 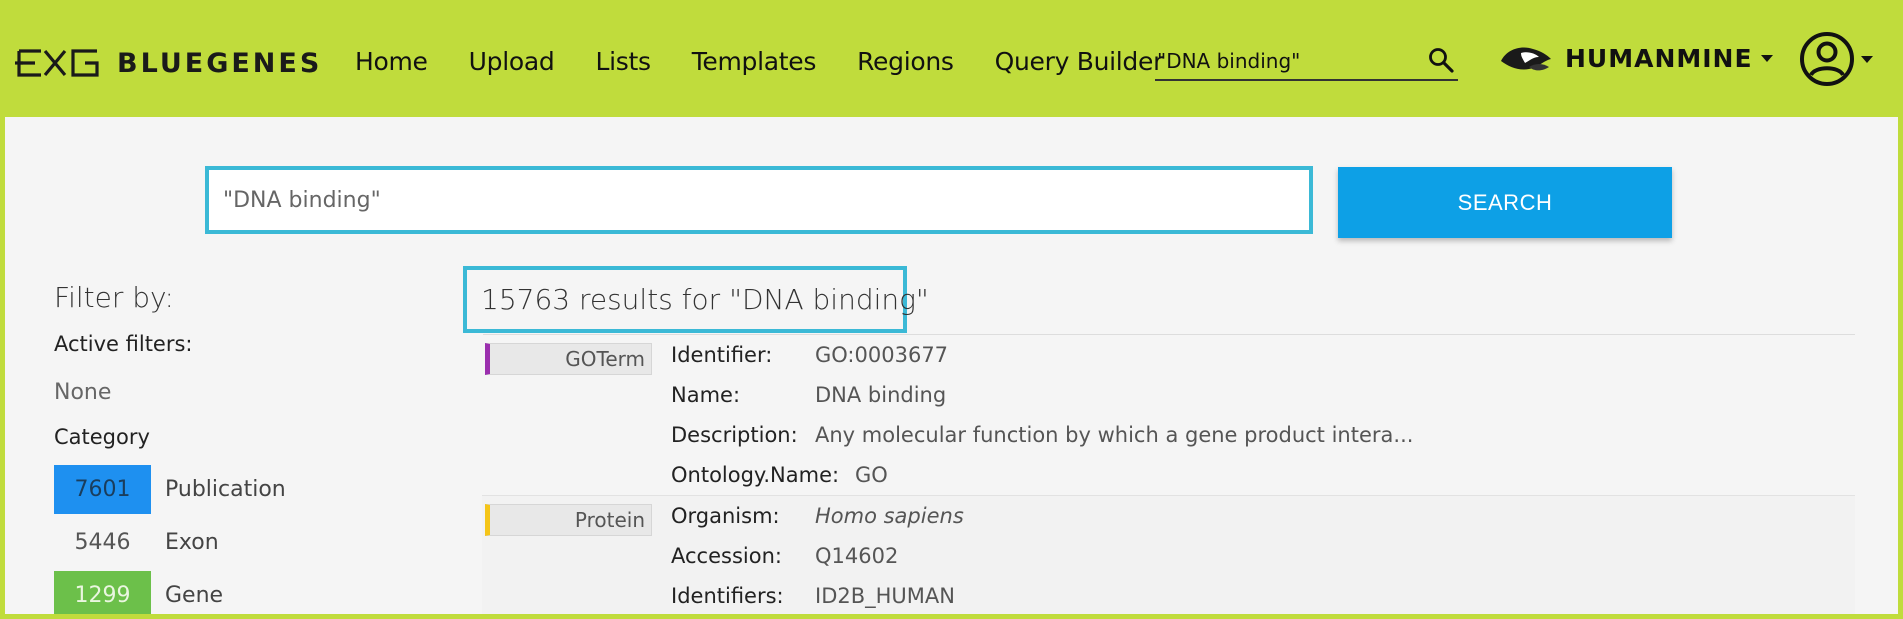 I want to click on search-button: SEARCH, so click(x=1505, y=202).